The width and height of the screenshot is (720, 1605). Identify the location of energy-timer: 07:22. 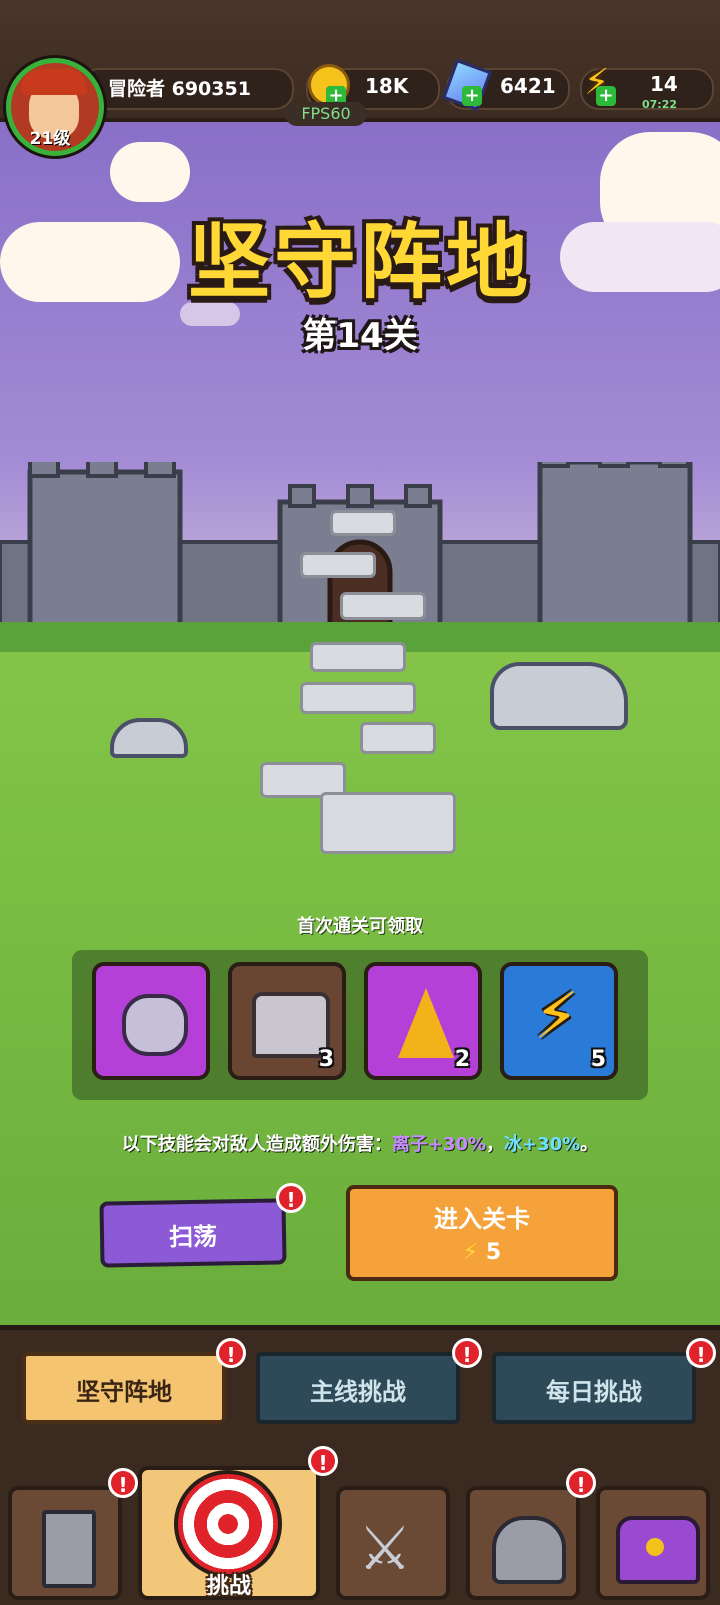
(660, 104).